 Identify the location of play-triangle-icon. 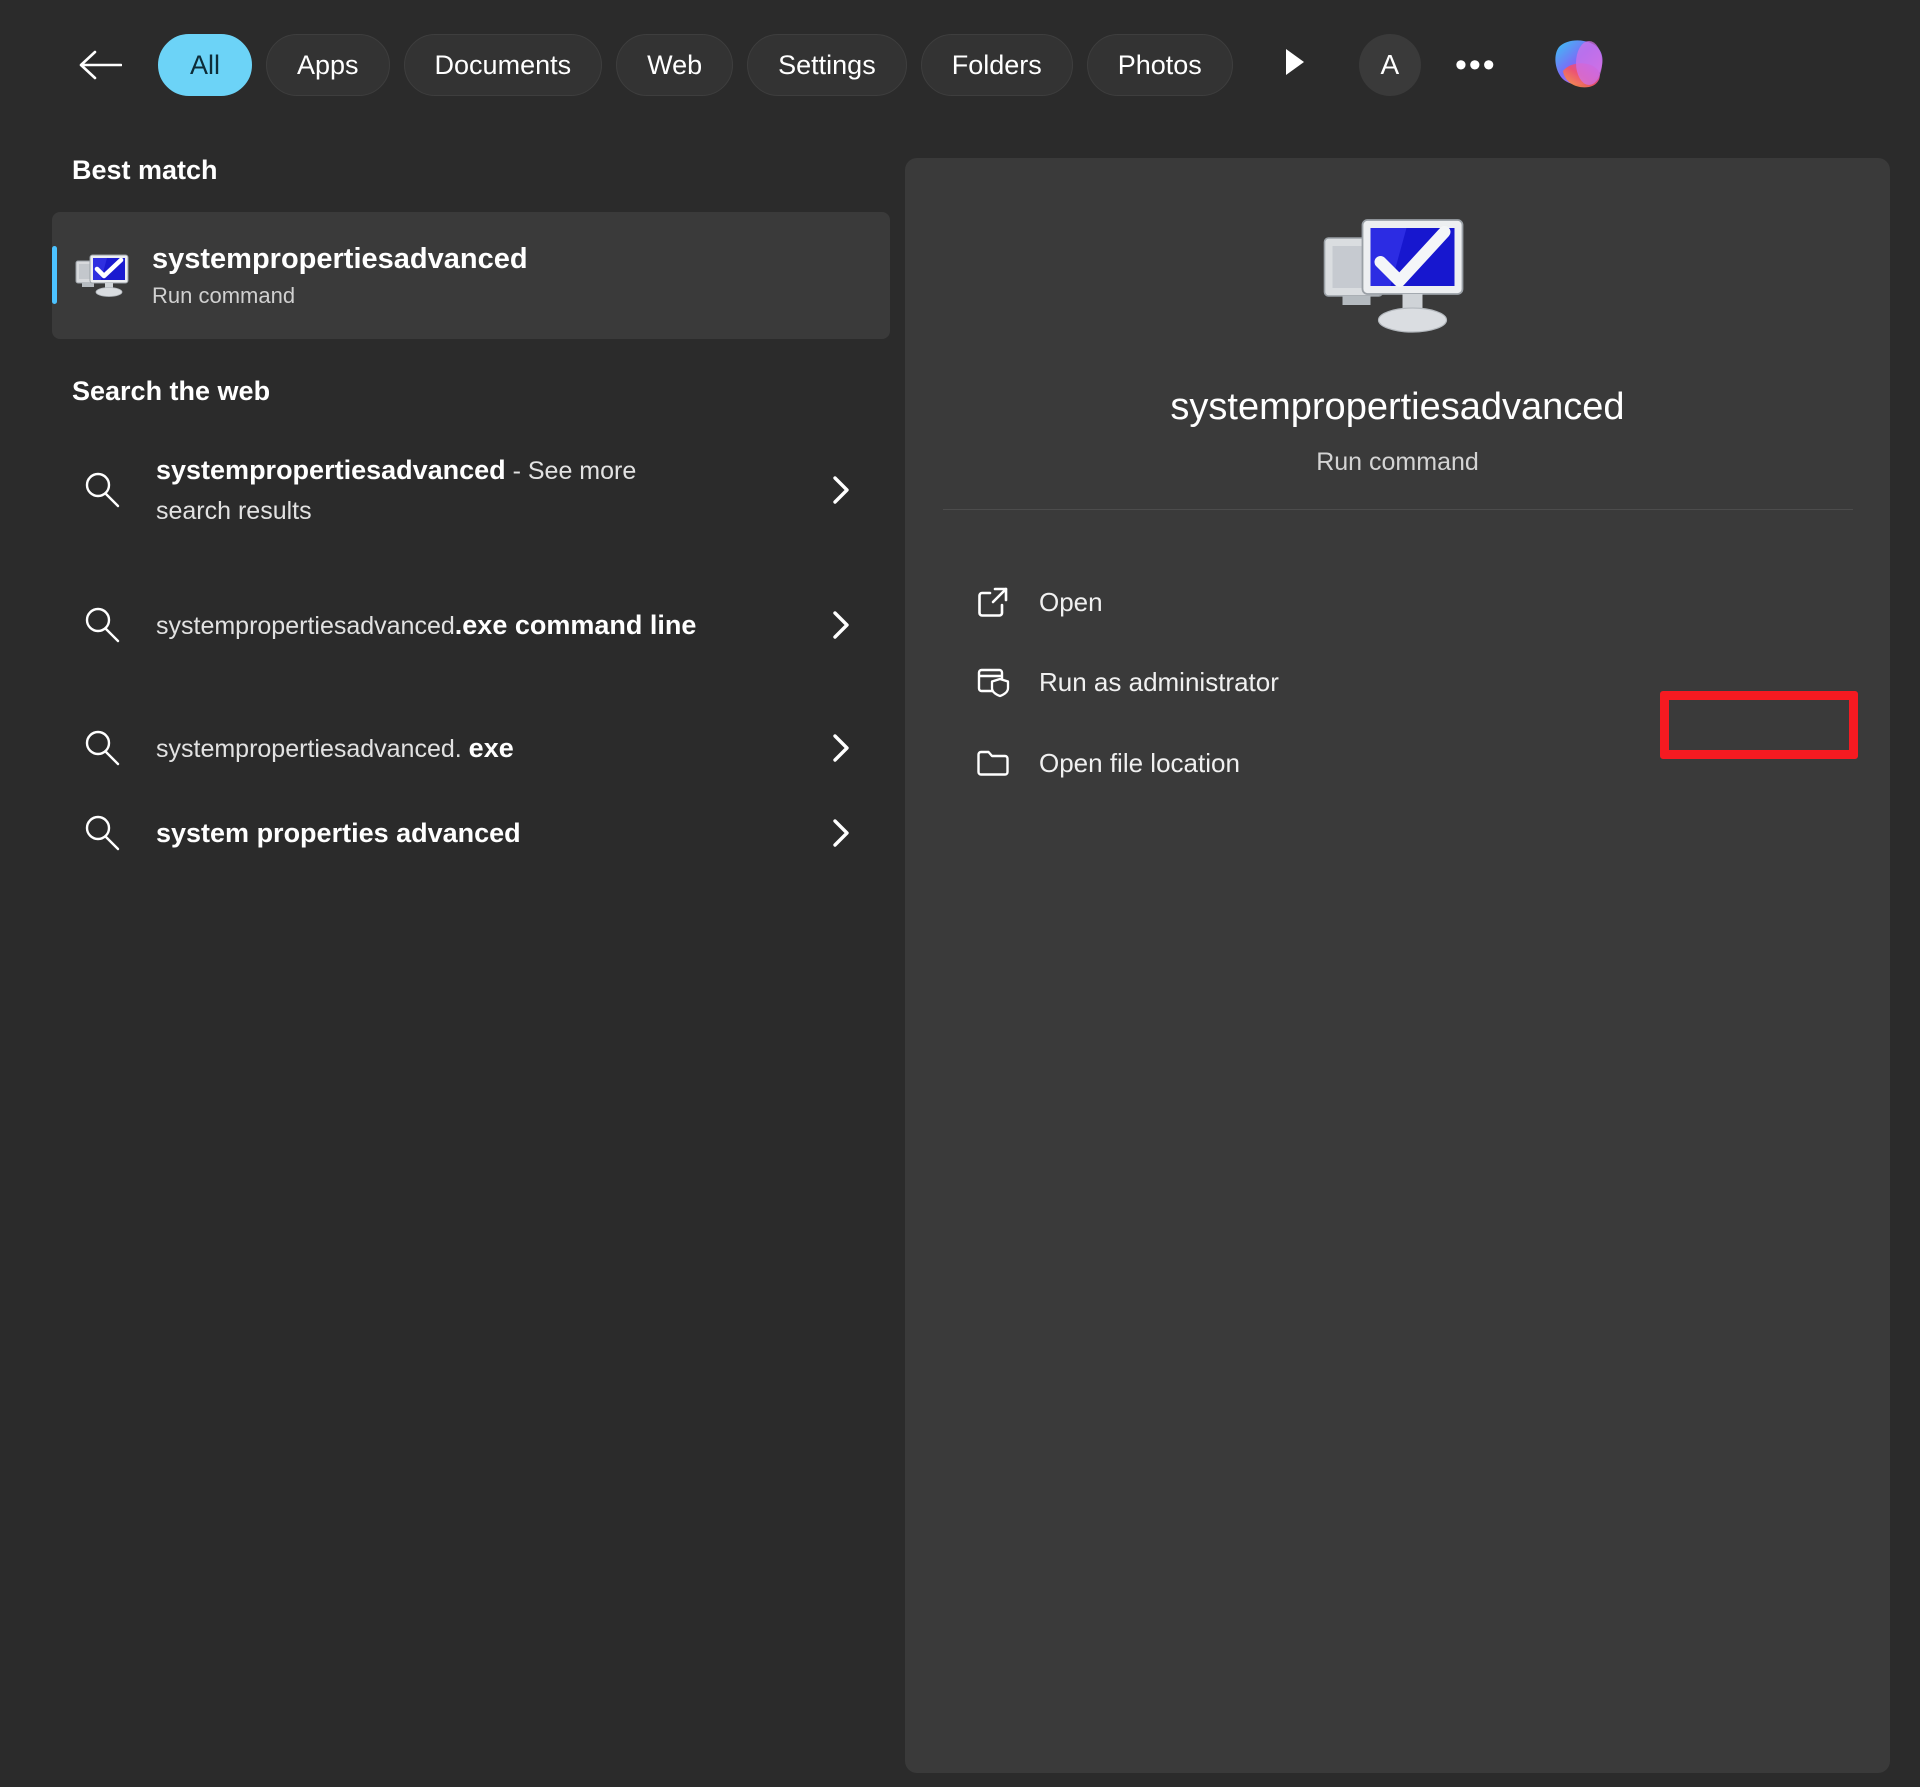
(1295, 65).